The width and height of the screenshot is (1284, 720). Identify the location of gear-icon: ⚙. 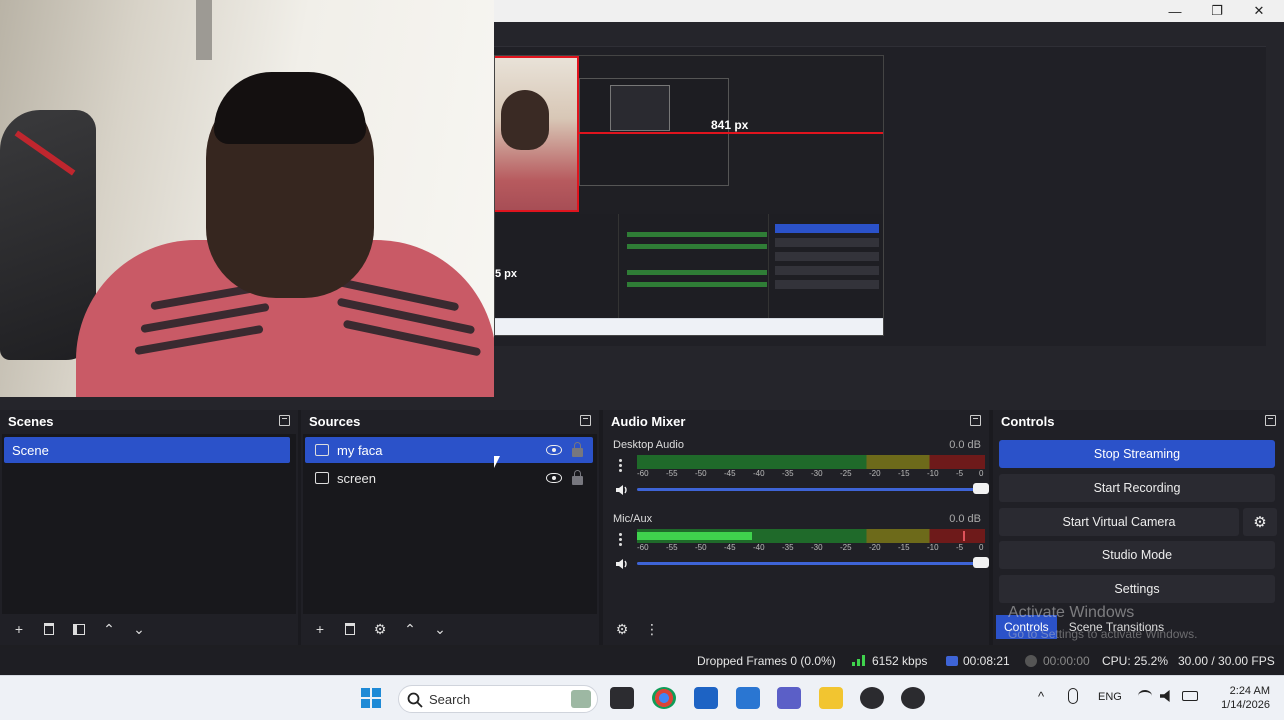
(622, 628).